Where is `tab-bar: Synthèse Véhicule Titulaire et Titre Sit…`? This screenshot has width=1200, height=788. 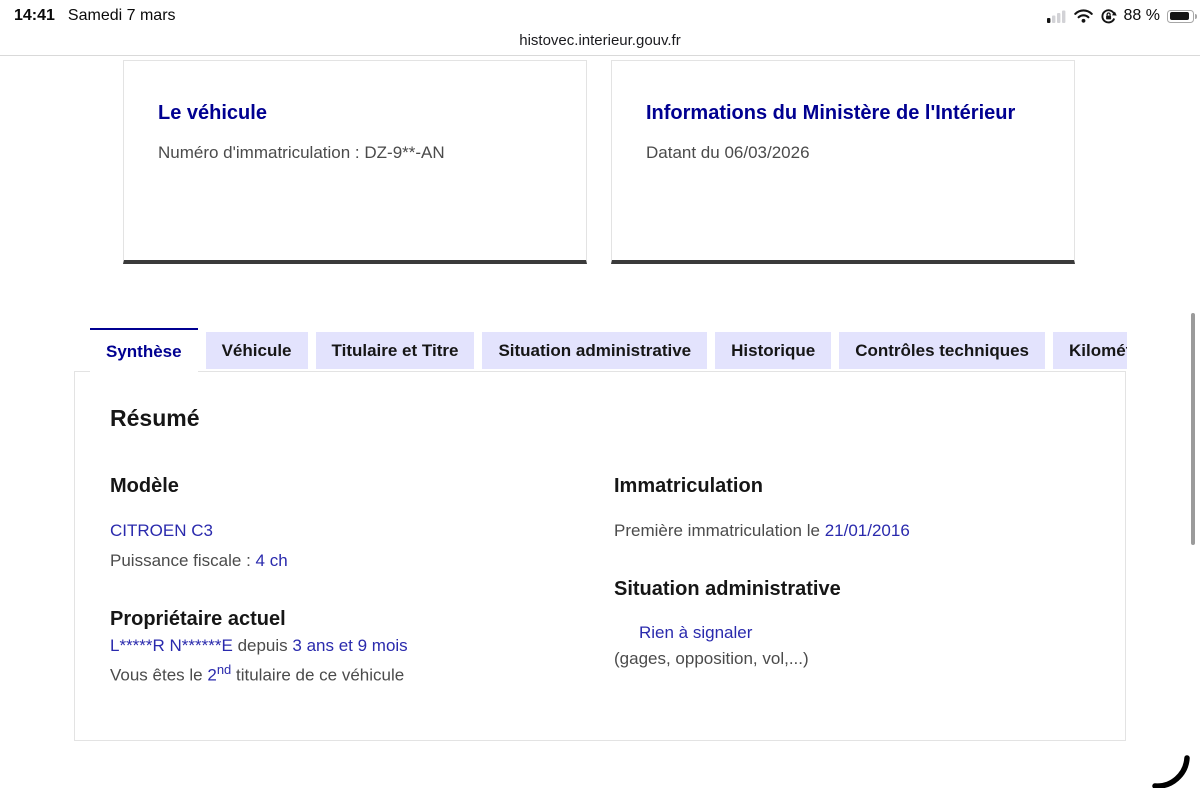
tab-bar: Synthèse Véhicule Titulaire et Titre Sit… is located at coordinates (608, 351).